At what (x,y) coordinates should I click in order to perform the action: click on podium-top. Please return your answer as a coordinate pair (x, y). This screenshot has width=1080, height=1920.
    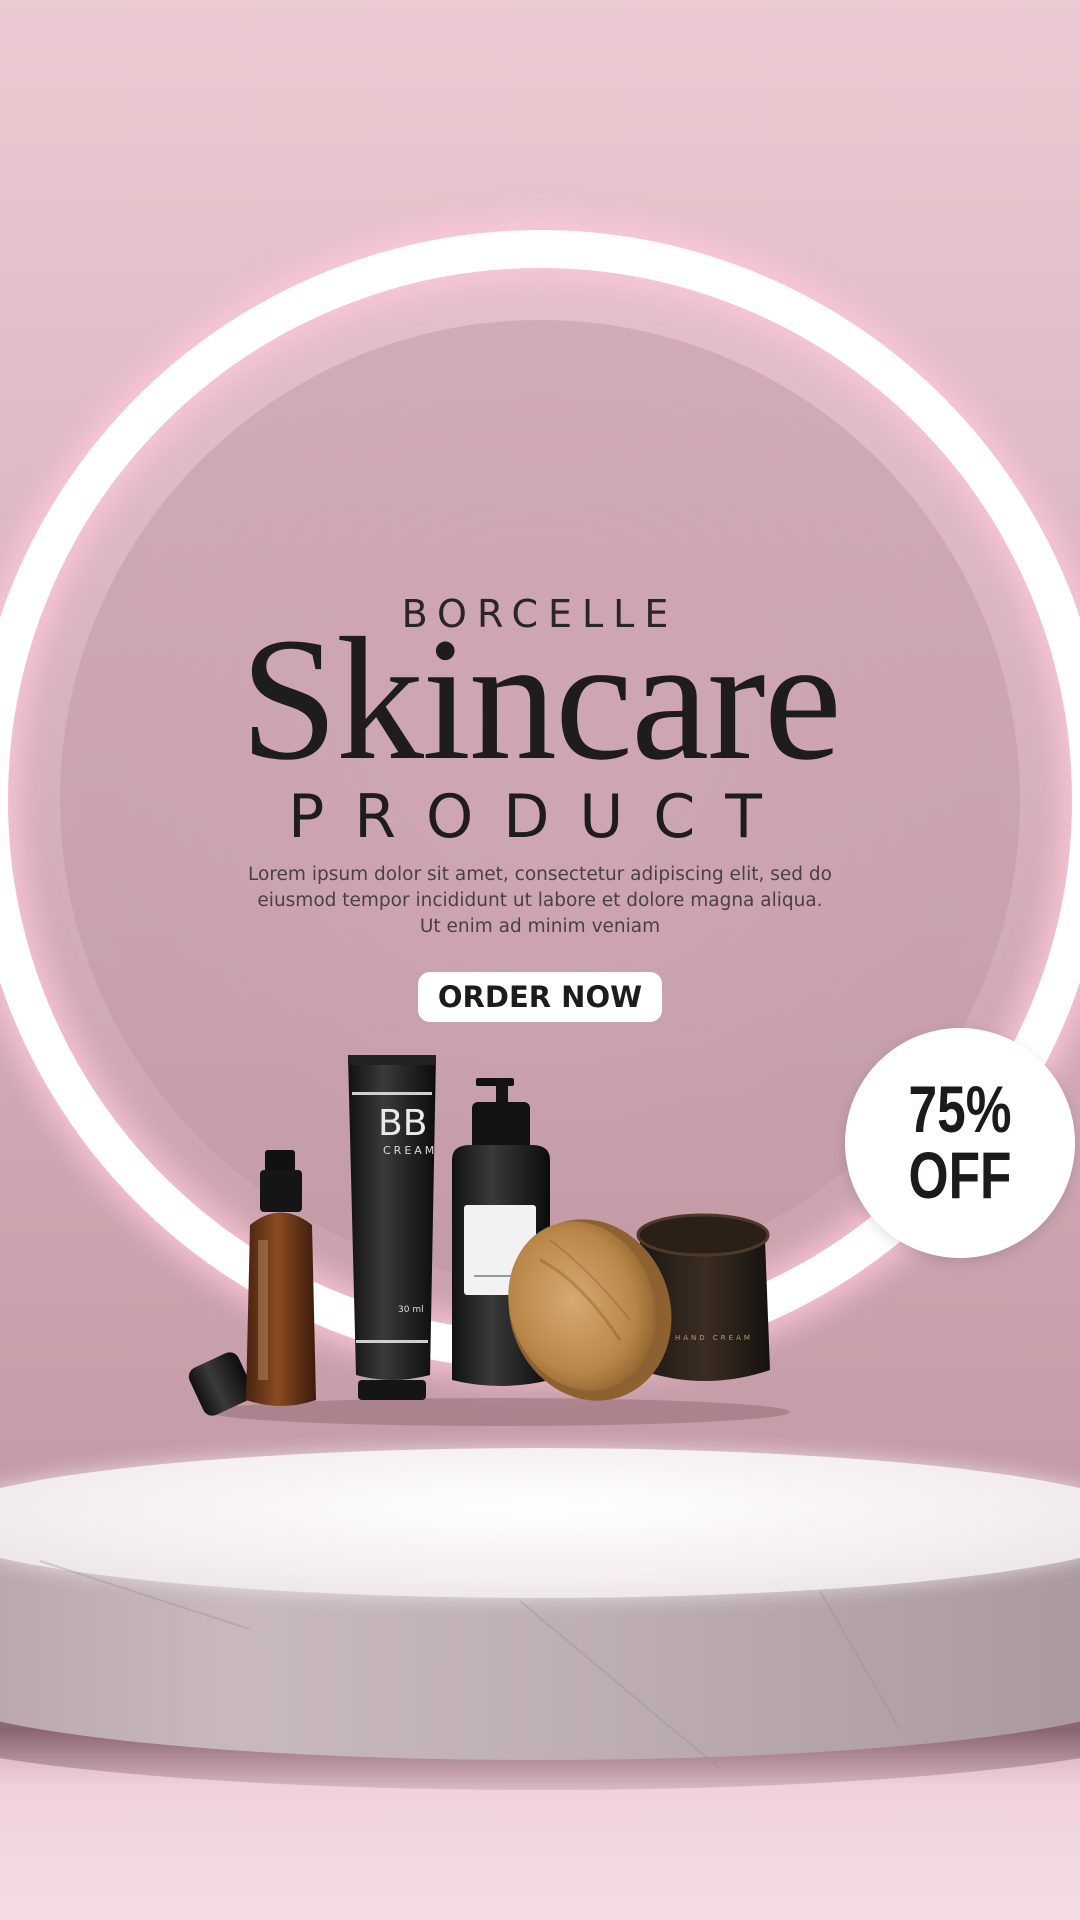
    Looking at the image, I should click on (540, 1523).